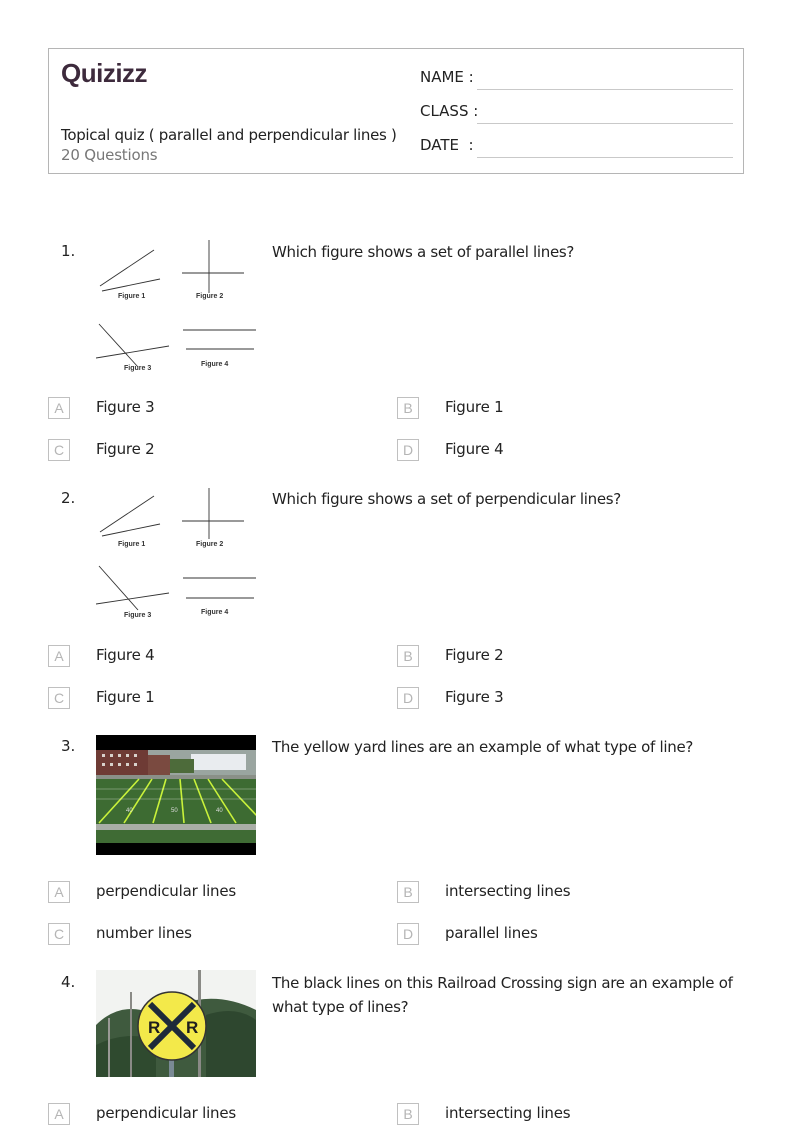 This screenshot has height=1125, width=794. I want to click on option-d-text: Figure 4, so click(474, 449).